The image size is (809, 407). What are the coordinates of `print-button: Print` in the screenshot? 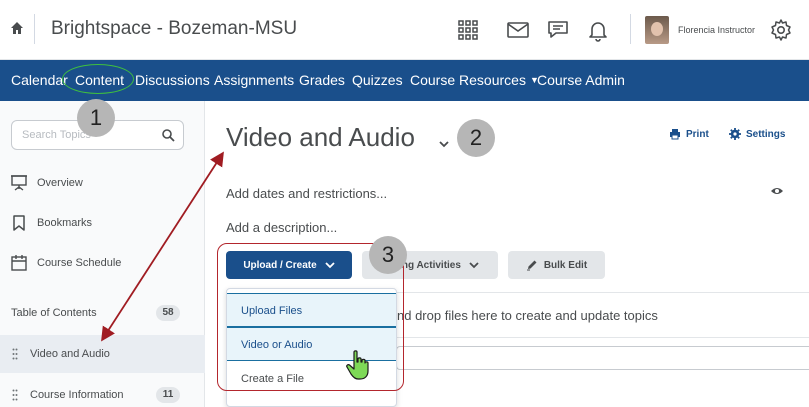 It's located at (689, 134).